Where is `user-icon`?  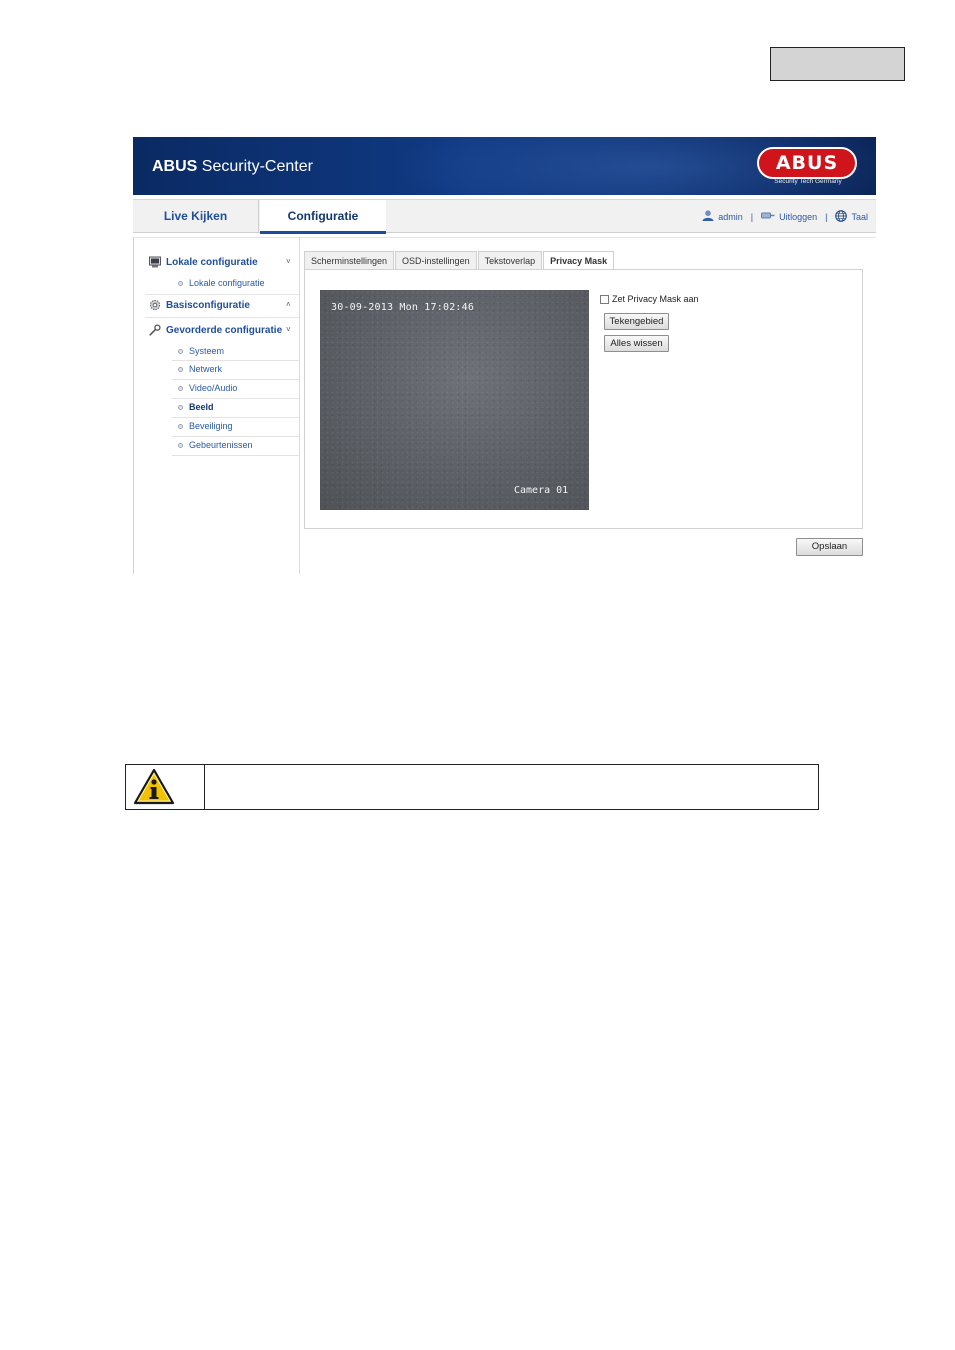 user-icon is located at coordinates (708, 216).